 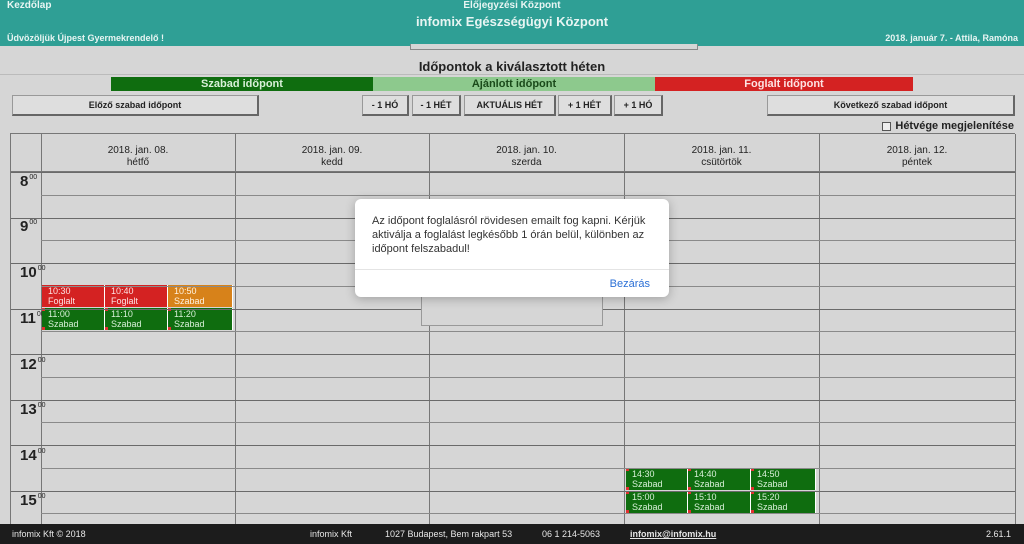 I want to click on slot-time: 10:30, so click(x=59, y=291).